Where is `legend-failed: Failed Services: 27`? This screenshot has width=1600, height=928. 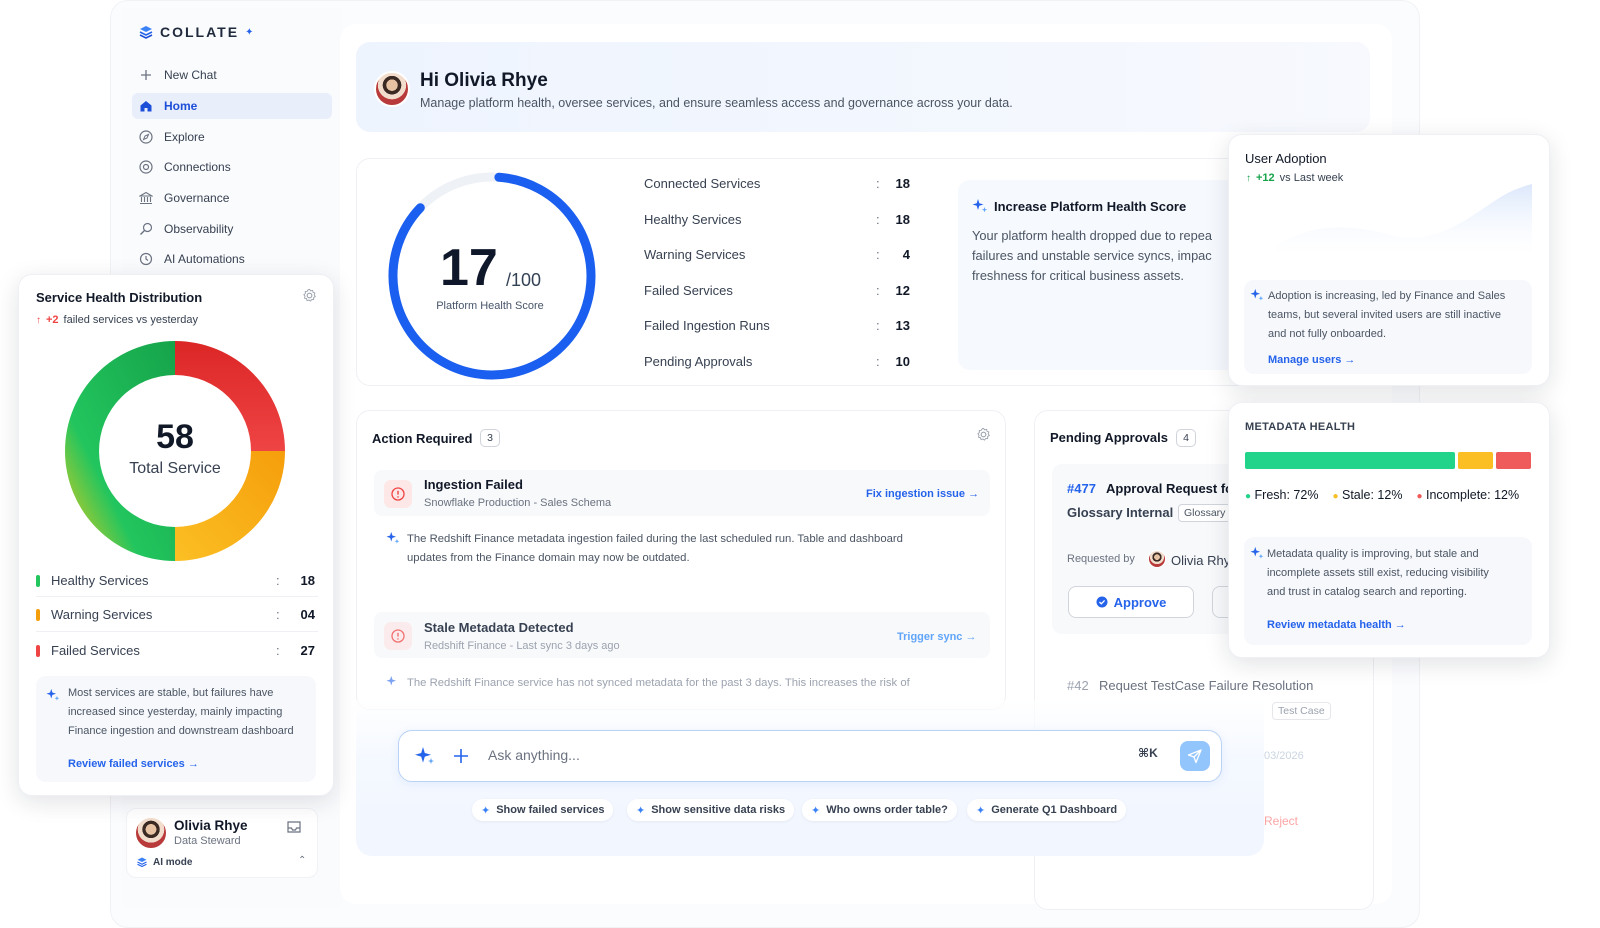
legend-failed: Failed Services: 27 is located at coordinates (177, 654).